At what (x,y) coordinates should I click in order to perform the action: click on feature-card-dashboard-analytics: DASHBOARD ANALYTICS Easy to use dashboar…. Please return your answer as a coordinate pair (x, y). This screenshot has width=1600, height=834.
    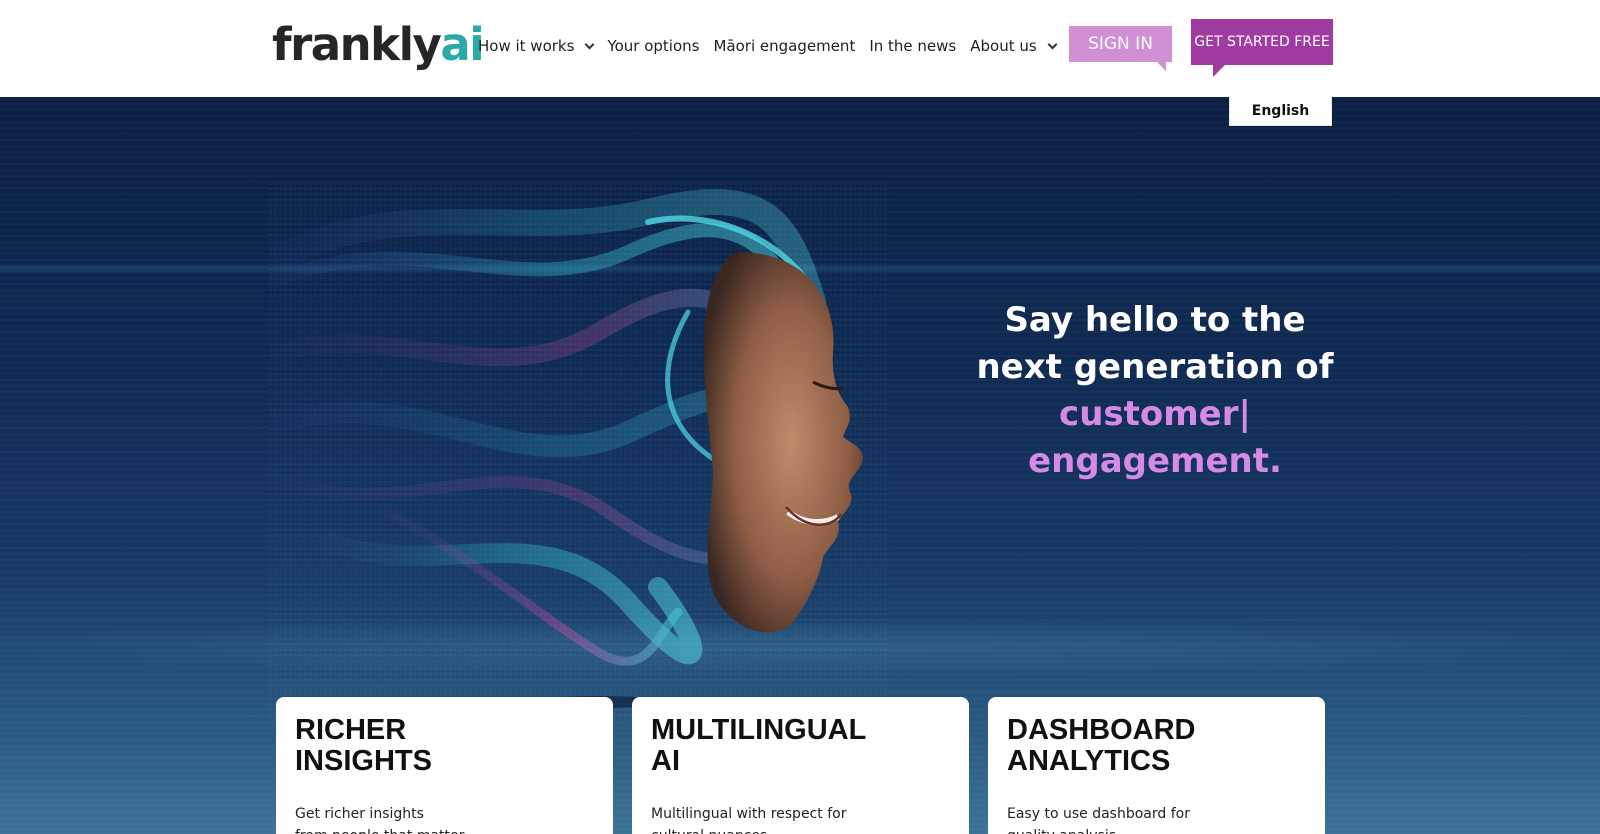
    Looking at the image, I should click on (1156, 765).